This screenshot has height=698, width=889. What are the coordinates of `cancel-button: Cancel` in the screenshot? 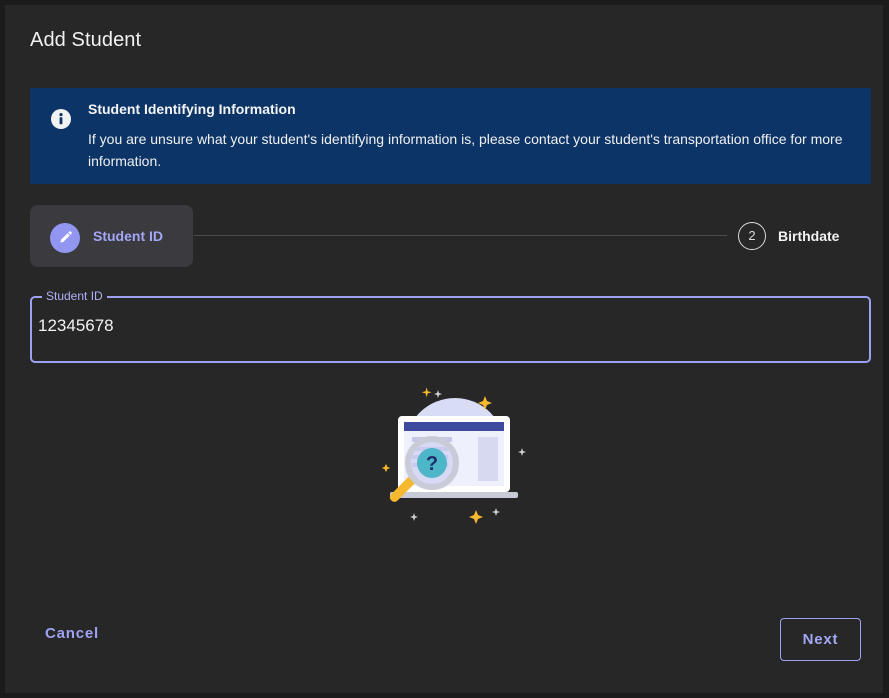 It's located at (72, 633).